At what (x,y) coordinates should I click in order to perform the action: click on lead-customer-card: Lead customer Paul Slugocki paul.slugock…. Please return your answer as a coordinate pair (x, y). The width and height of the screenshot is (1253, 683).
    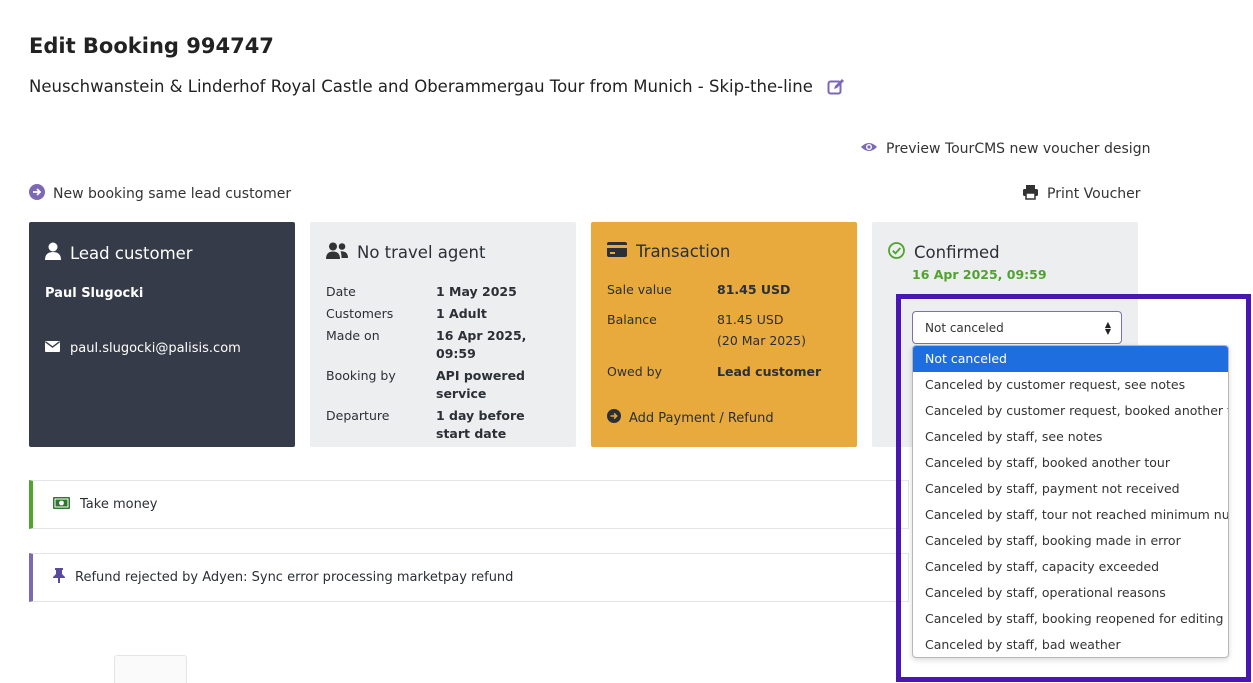
    Looking at the image, I should click on (162, 334).